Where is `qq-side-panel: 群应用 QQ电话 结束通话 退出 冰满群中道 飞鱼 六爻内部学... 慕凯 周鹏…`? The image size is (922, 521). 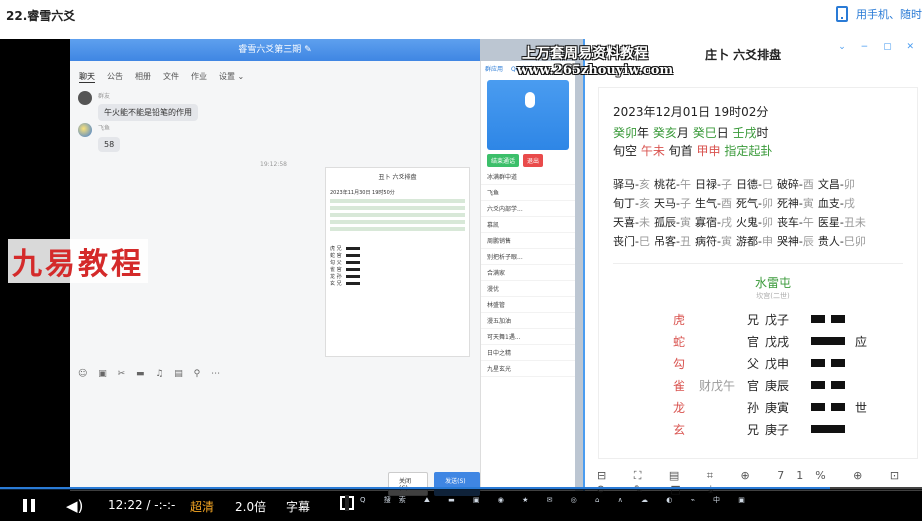 qq-side-panel: 群应用 QQ电话 结束通话 退出 冰满群中道 飞鱼 六爻内部学... 慕凯 周鹏… is located at coordinates (527, 276).